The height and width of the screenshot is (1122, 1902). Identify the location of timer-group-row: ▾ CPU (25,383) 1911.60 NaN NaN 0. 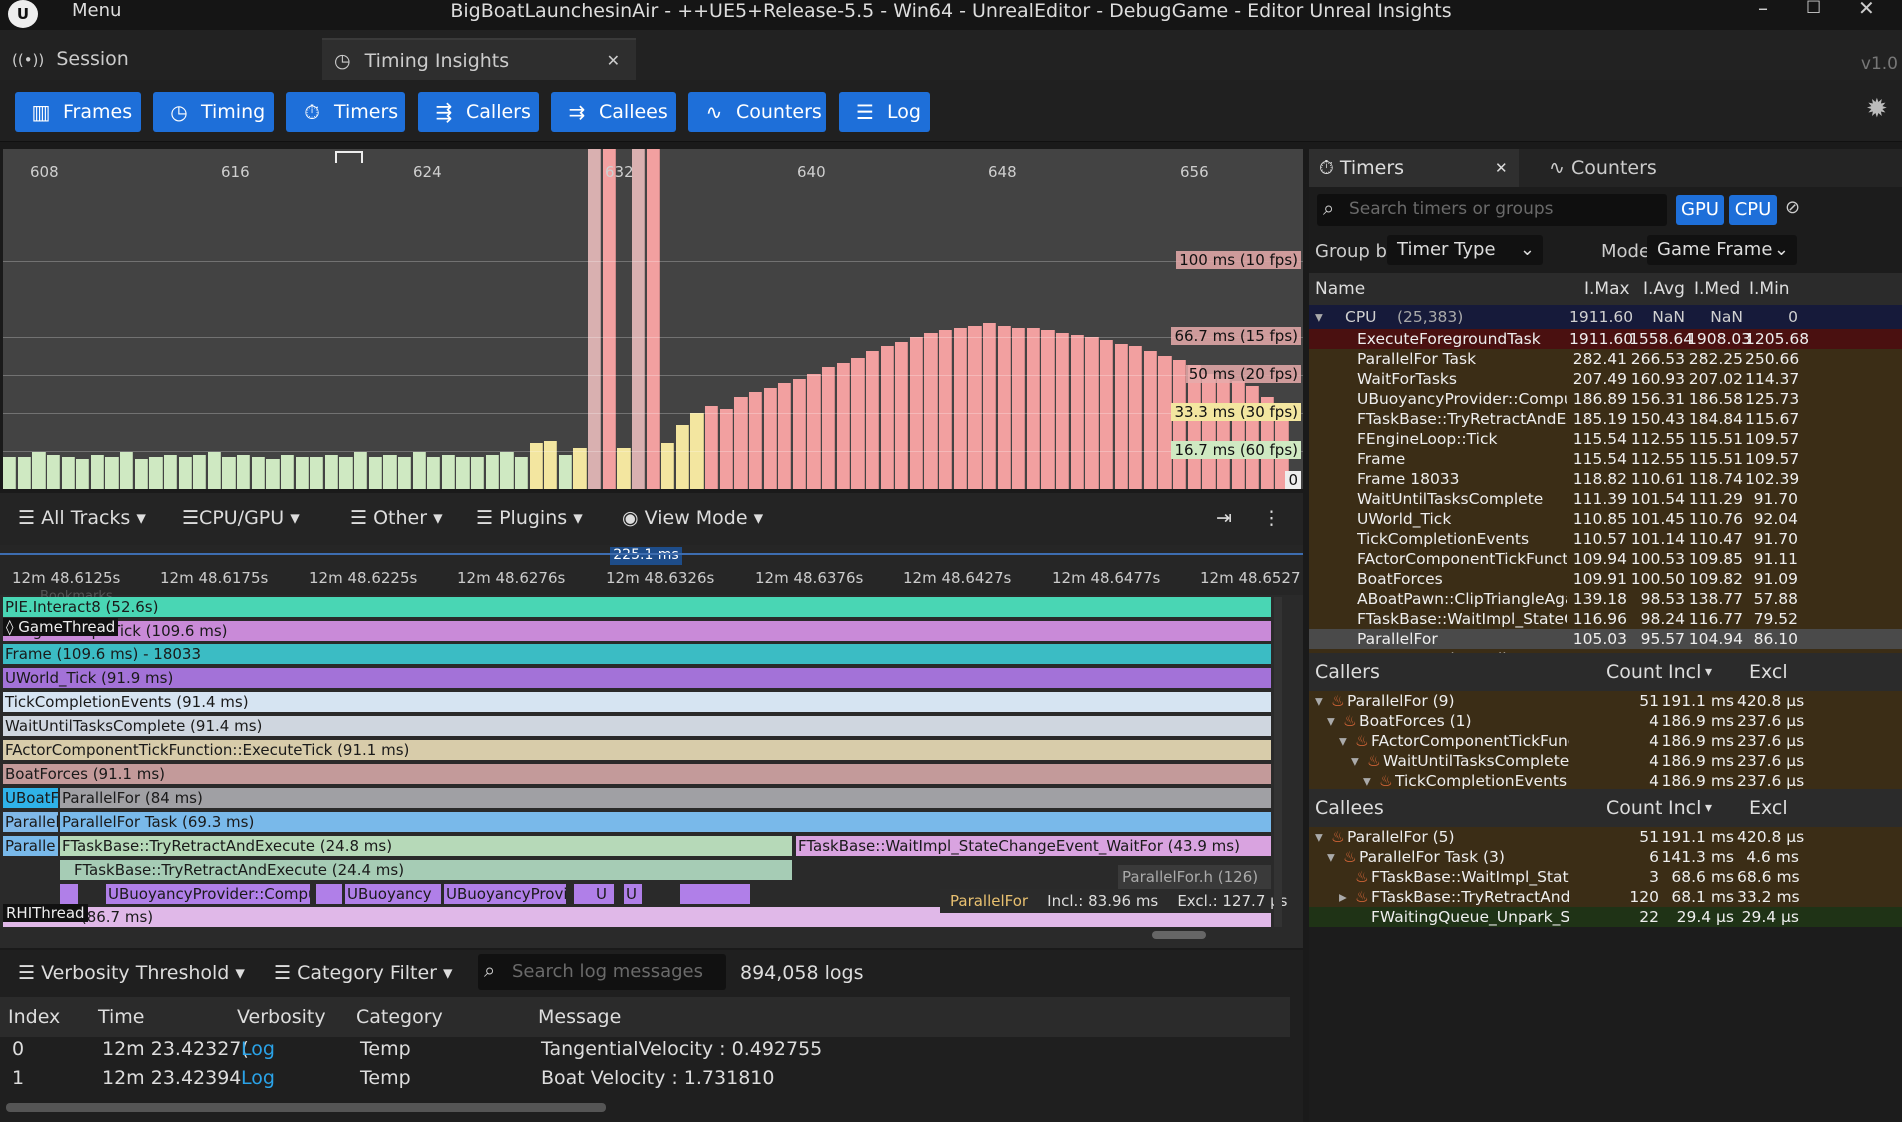
(1605, 317).